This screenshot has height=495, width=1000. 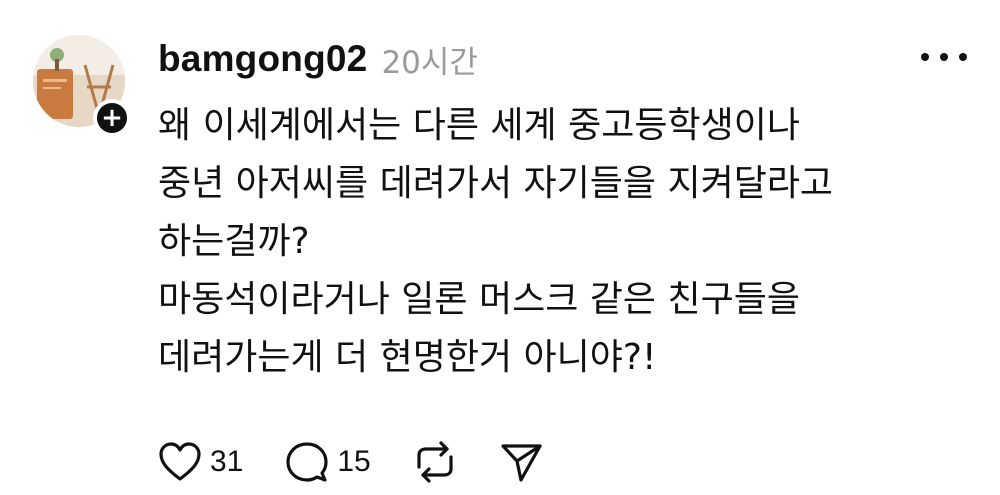 I want to click on share-button, so click(x=521, y=462).